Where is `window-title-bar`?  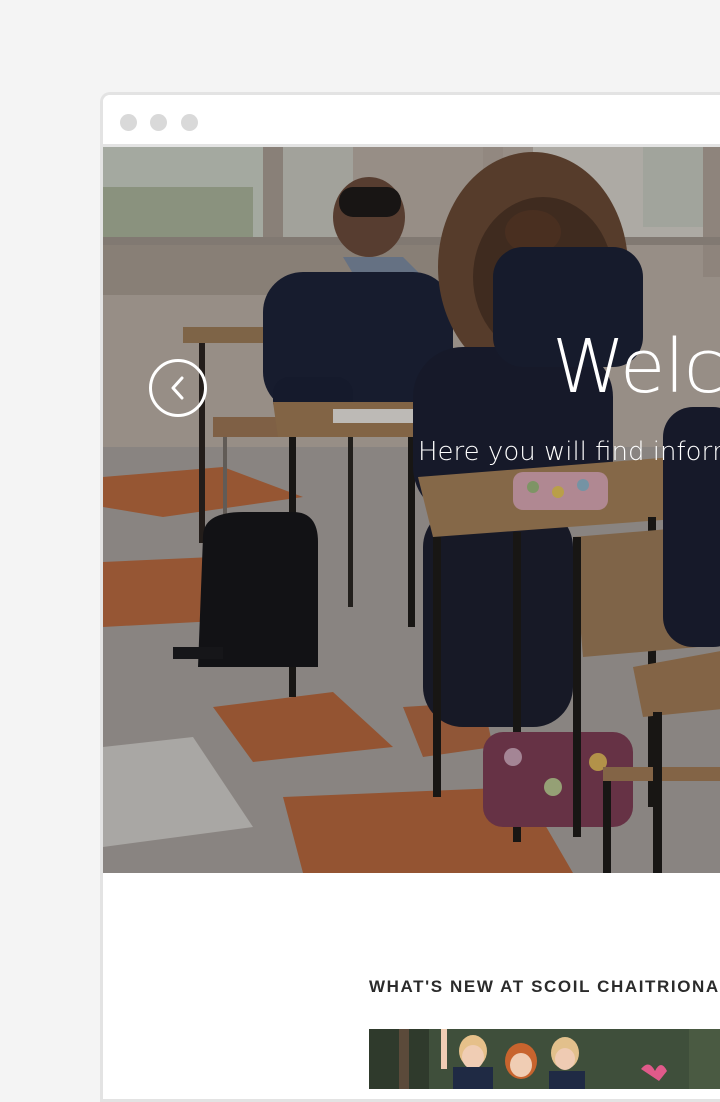
window-title-bar is located at coordinates (411, 121).